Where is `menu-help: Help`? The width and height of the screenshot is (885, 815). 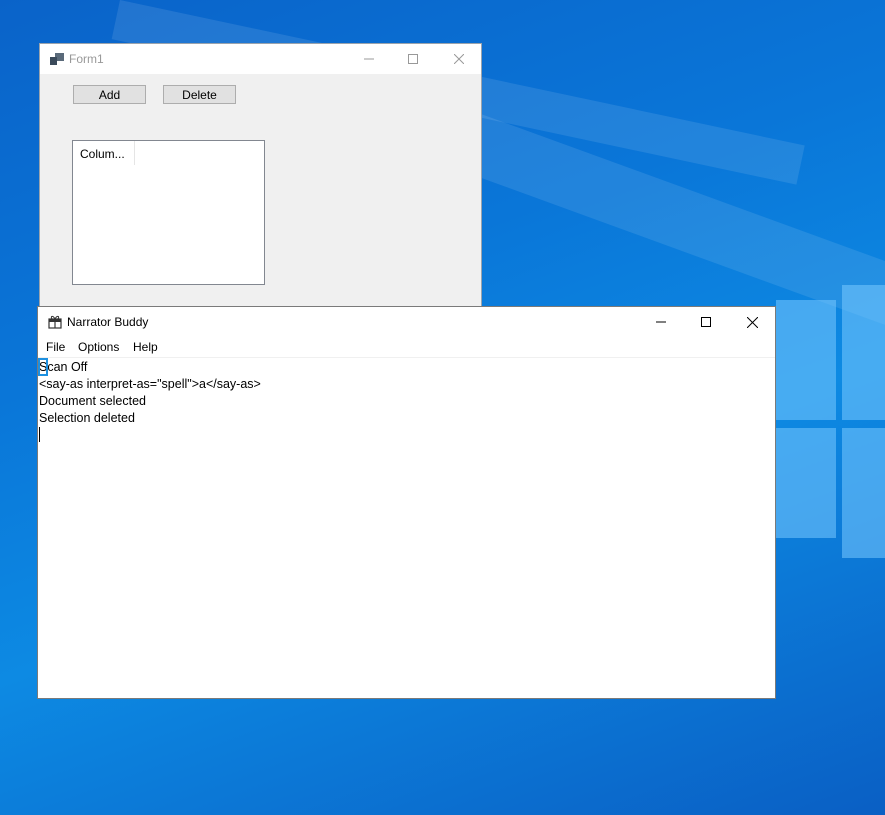 menu-help: Help is located at coordinates (145, 347).